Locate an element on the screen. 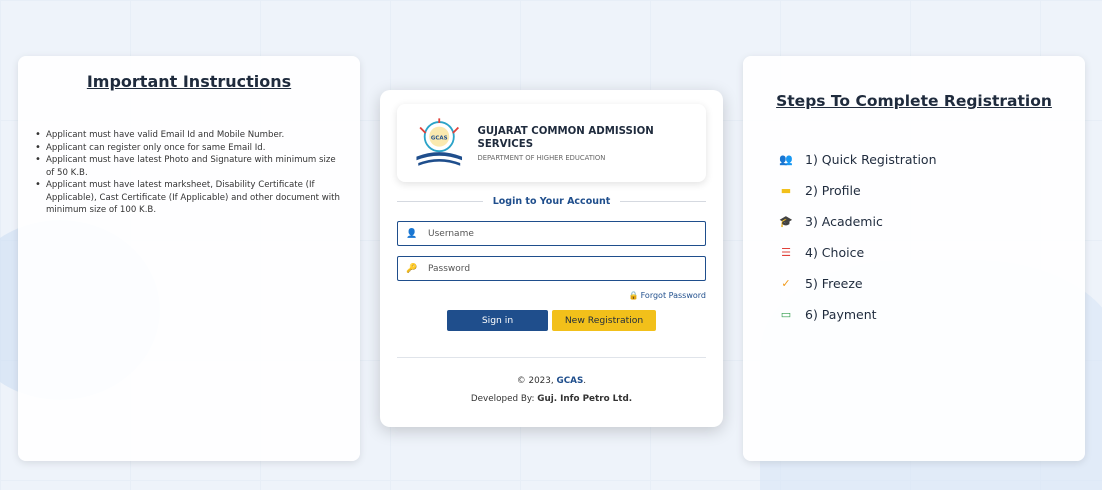 This screenshot has height=490, width=1102. sign-in-button: Sign in is located at coordinates (497, 320).